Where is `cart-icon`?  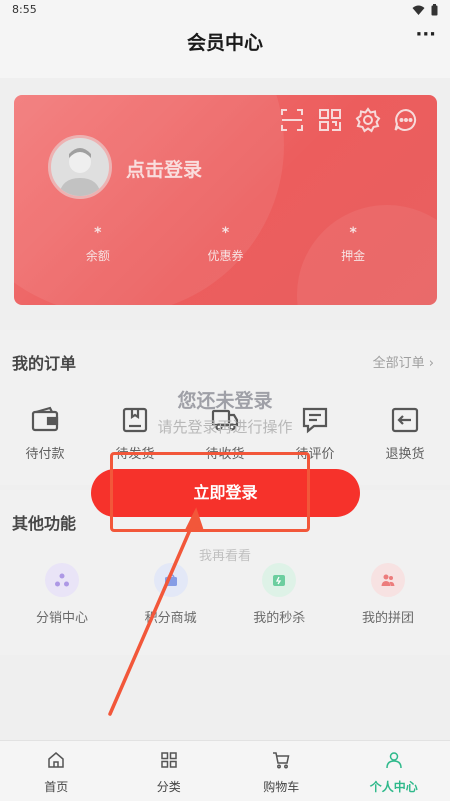
cart-icon is located at coordinates (281, 760).